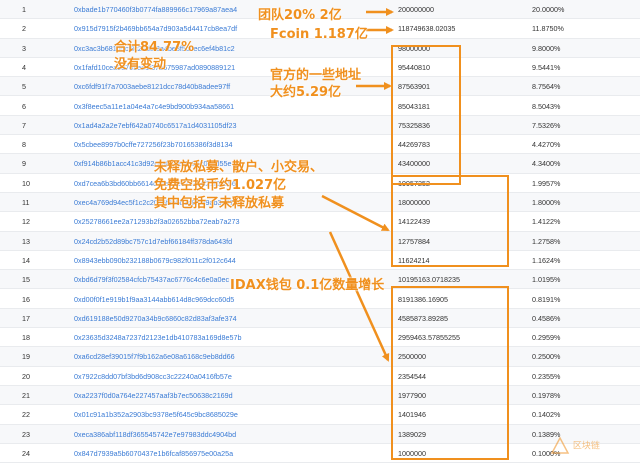 The height and width of the screenshot is (464, 640). What do you see at coordinates (300, 15) in the screenshot?
I see `annotation-team: 团队20% 2亿` at bounding box center [300, 15].